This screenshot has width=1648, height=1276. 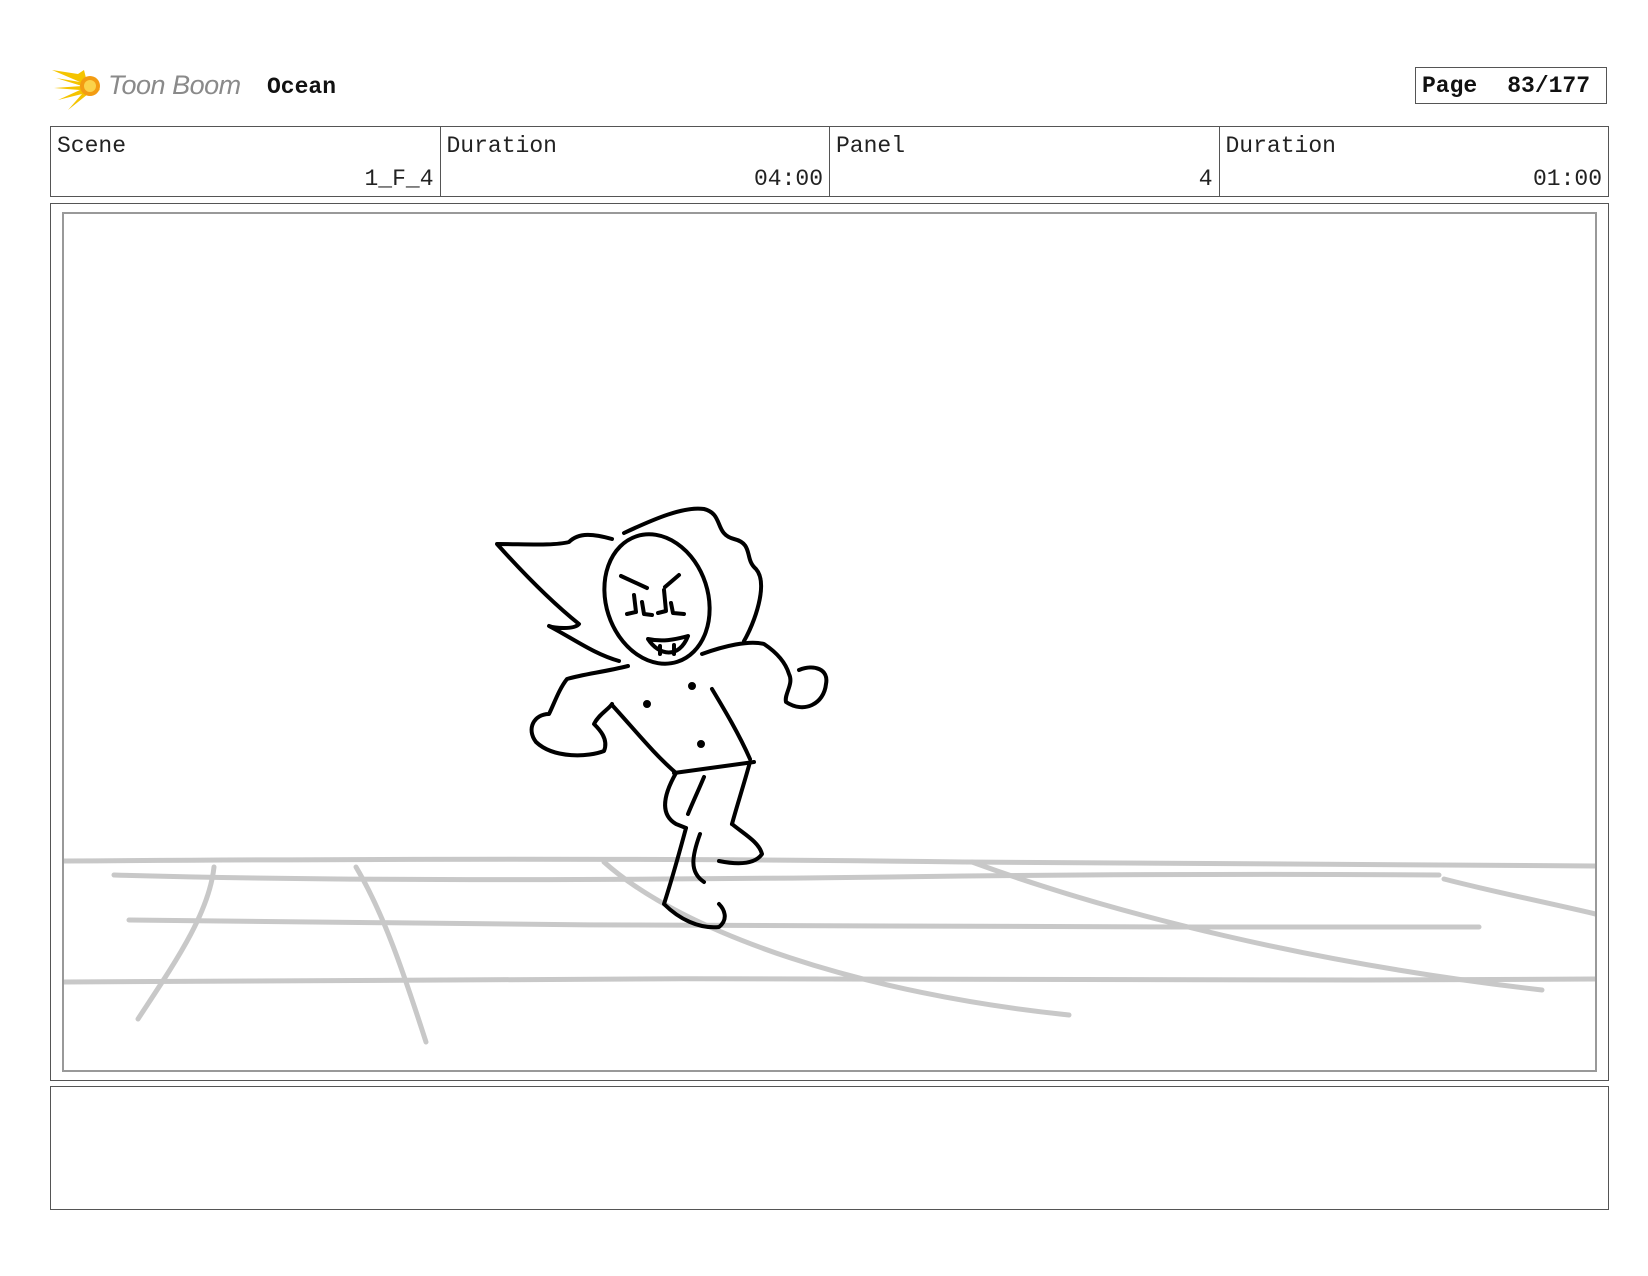 I want to click on page-header: Toon Boom Ocean, so click(x=830, y=86).